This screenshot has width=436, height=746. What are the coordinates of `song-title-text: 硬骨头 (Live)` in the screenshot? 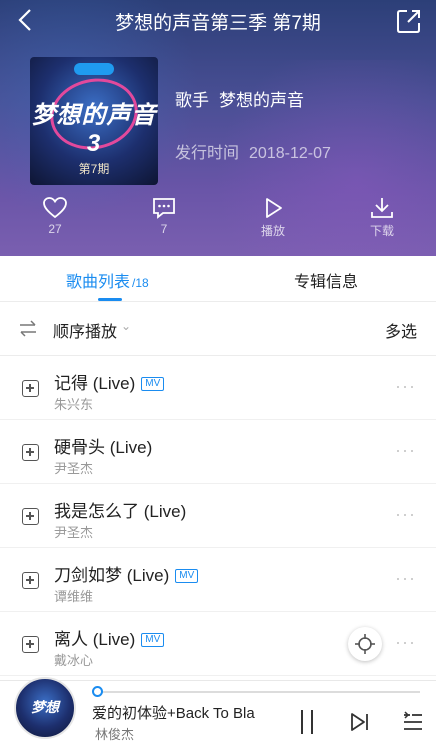 It's located at (103, 447).